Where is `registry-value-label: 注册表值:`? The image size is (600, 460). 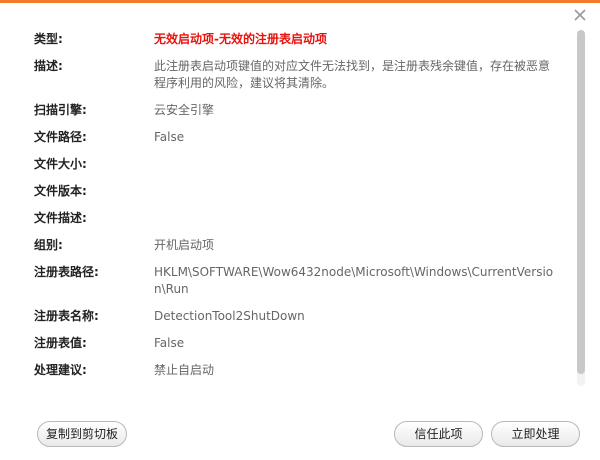 registry-value-label: 注册表值: is located at coordinates (60, 343).